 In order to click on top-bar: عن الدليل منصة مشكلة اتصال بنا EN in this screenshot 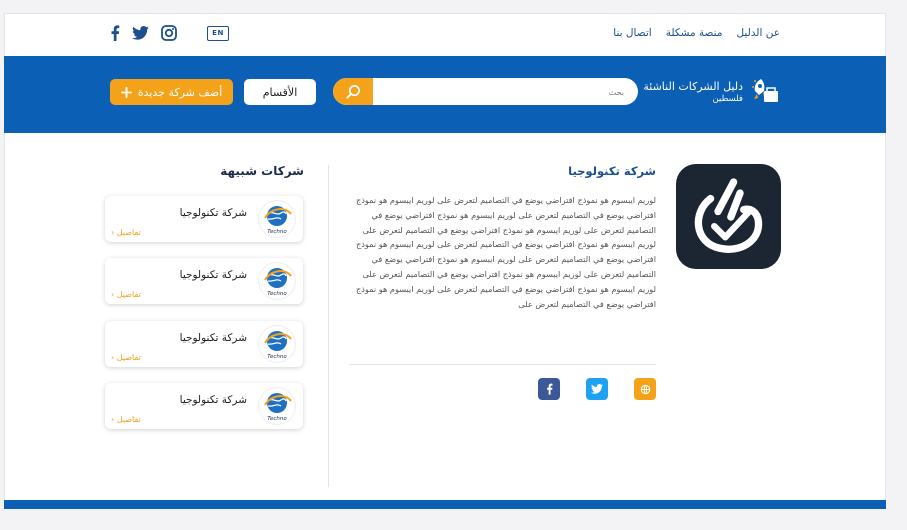, I will do `click(445, 34)`.